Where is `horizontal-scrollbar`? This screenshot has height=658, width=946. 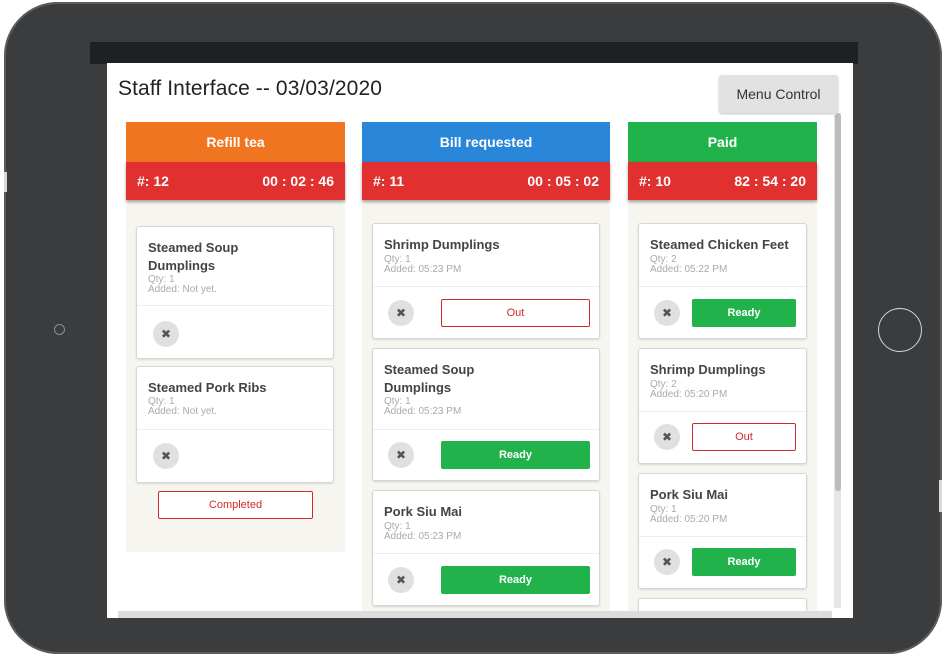
horizontal-scrollbar is located at coordinates (475, 614).